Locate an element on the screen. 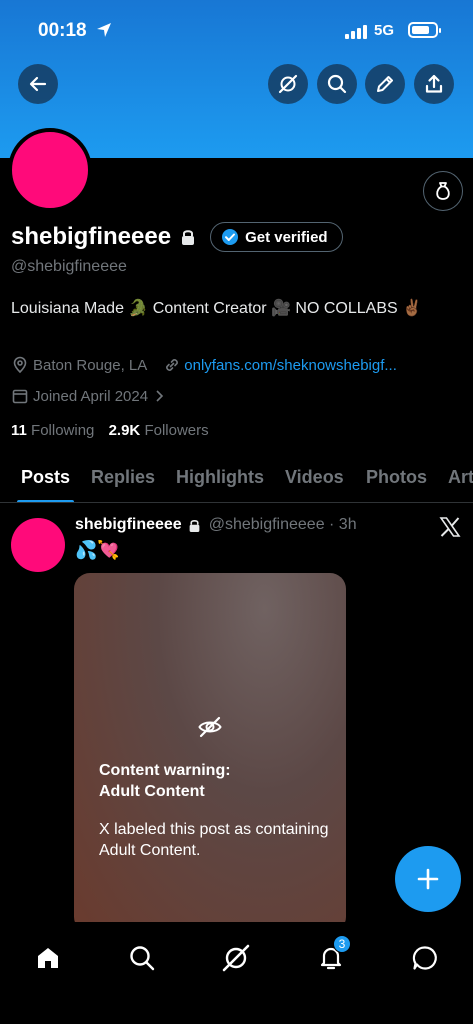 The width and height of the screenshot is (473, 1024). location-icon is located at coordinates (20, 365).